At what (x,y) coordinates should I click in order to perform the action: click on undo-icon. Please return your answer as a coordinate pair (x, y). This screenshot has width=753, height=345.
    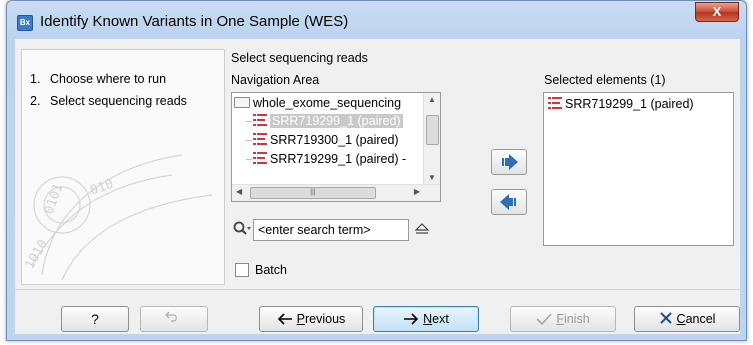
    Looking at the image, I should click on (171, 316).